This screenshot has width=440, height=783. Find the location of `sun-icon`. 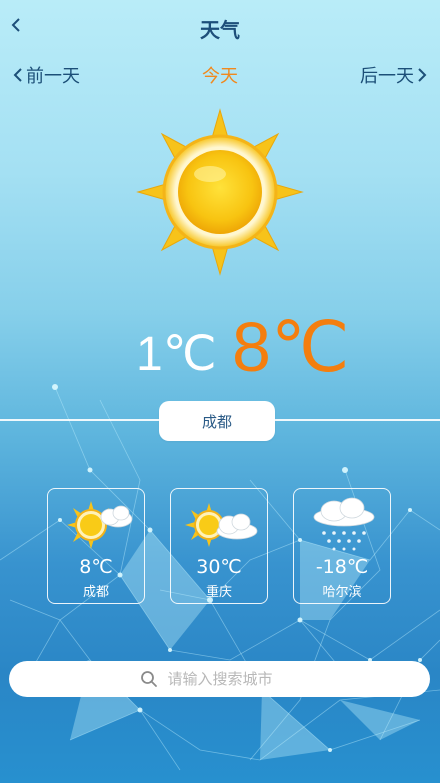

sun-icon is located at coordinates (220, 192).